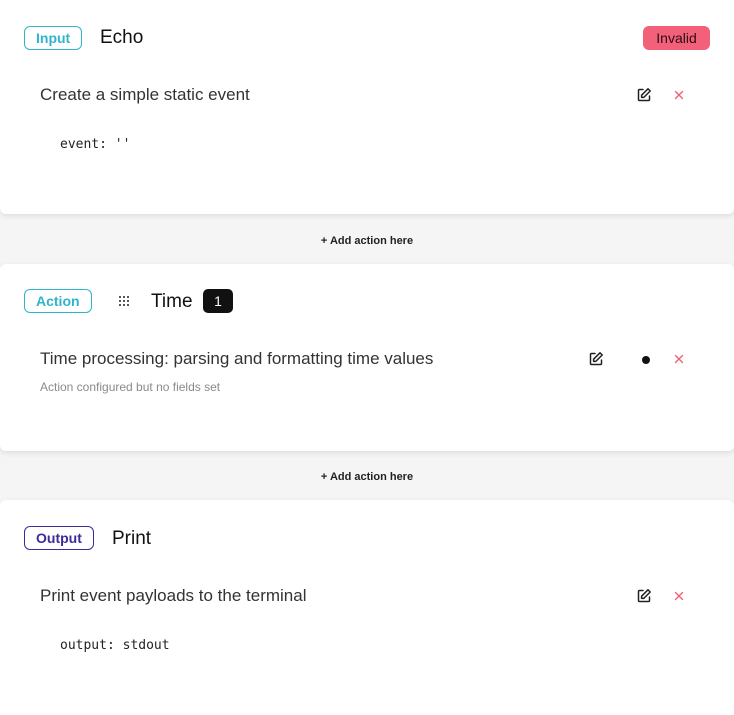 Image resolution: width=734 pixels, height=715 pixels. Describe the element at coordinates (173, 595) in the screenshot. I see `output-description: Print event payloads to the terminal` at that location.